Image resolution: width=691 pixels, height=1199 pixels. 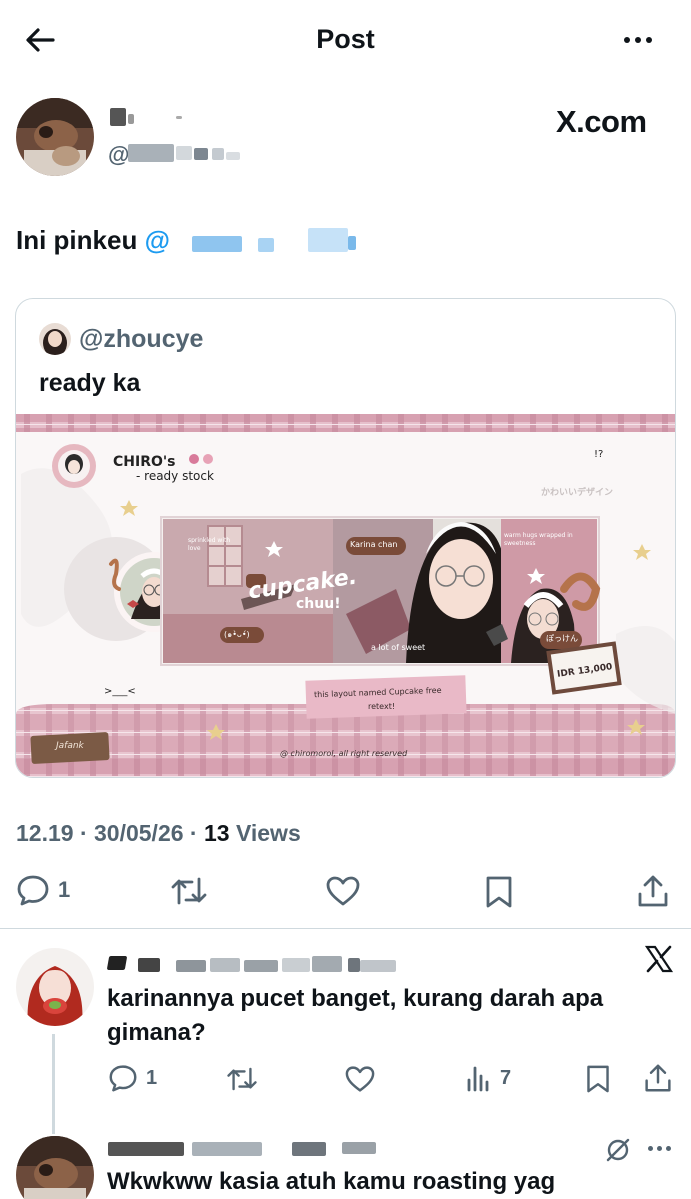 What do you see at coordinates (216, 833) in the screenshot?
I see `views-count: 13` at bounding box center [216, 833].